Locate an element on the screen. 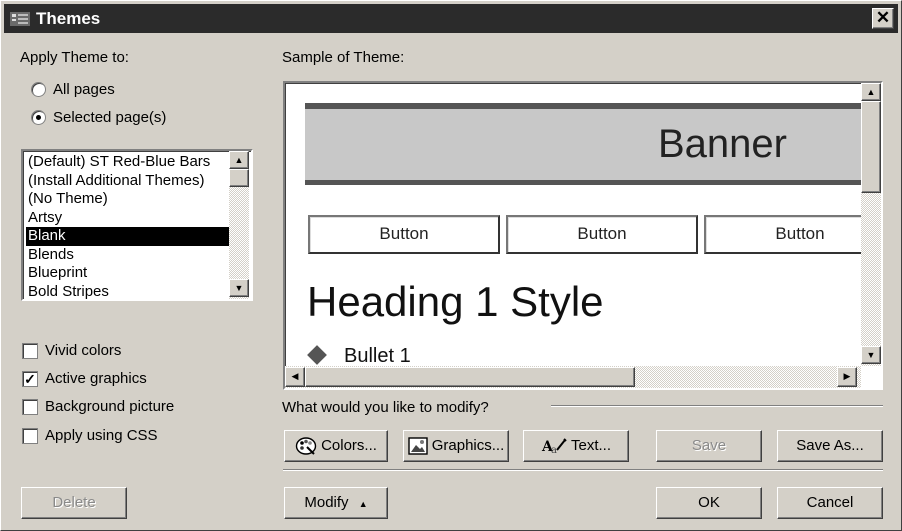 The image size is (902, 531). active-graphics-checkbox: ✓ is located at coordinates (30, 379).